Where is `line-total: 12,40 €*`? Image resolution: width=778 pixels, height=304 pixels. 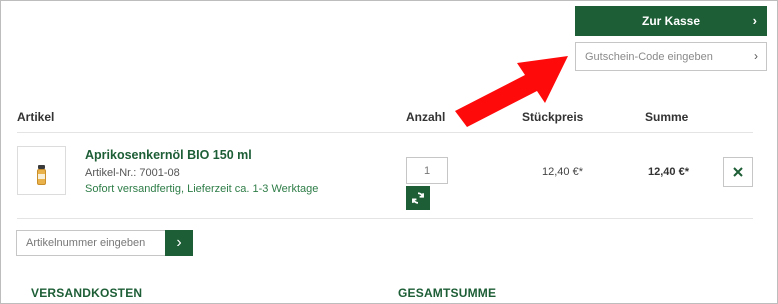
line-total: 12,40 €* is located at coordinates (668, 172).